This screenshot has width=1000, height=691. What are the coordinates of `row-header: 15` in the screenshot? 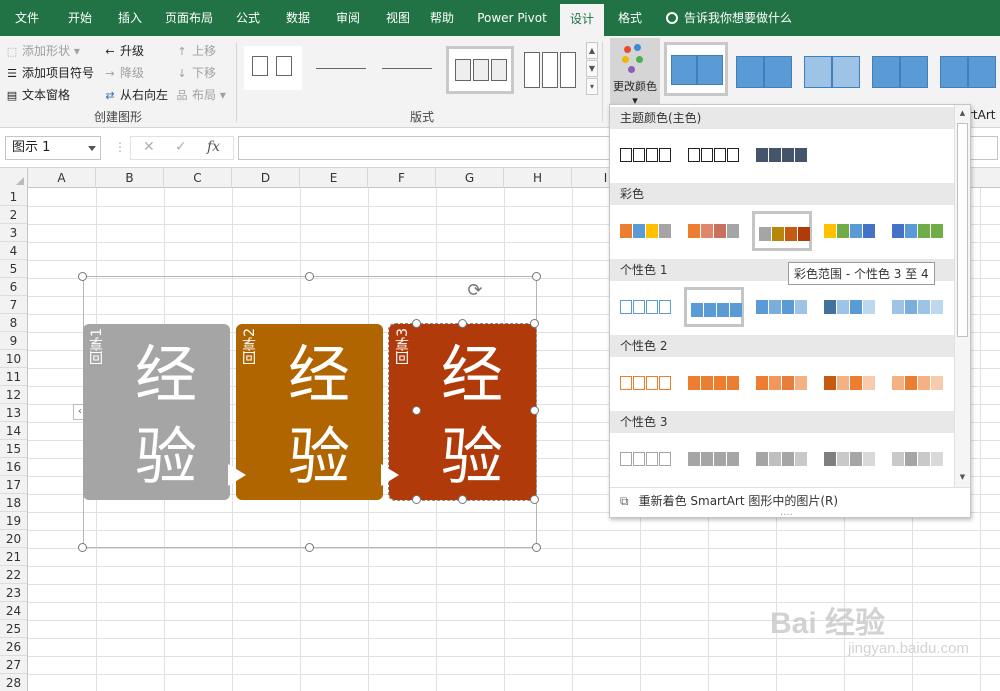 It's located at (13, 449).